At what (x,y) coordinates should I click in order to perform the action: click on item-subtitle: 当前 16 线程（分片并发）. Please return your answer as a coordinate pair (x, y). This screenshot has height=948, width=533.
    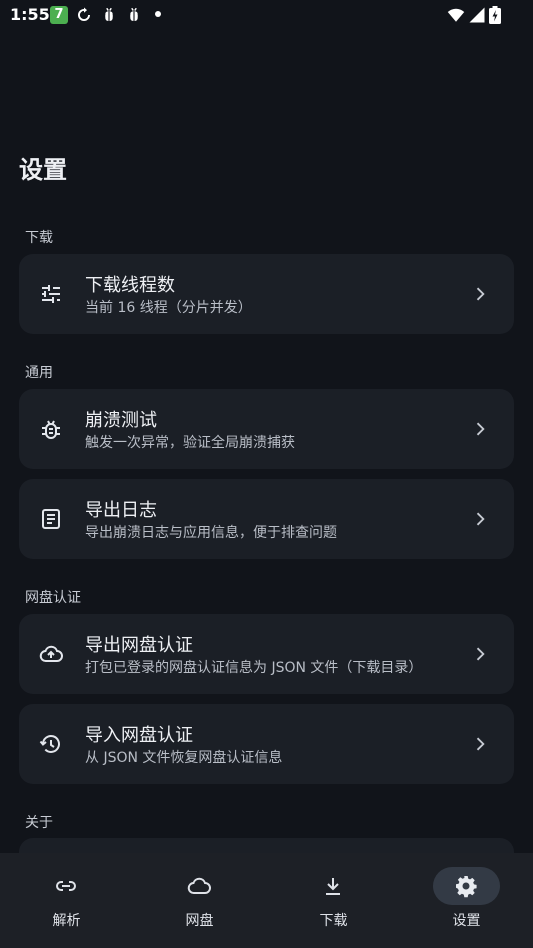
    Looking at the image, I should click on (168, 308).